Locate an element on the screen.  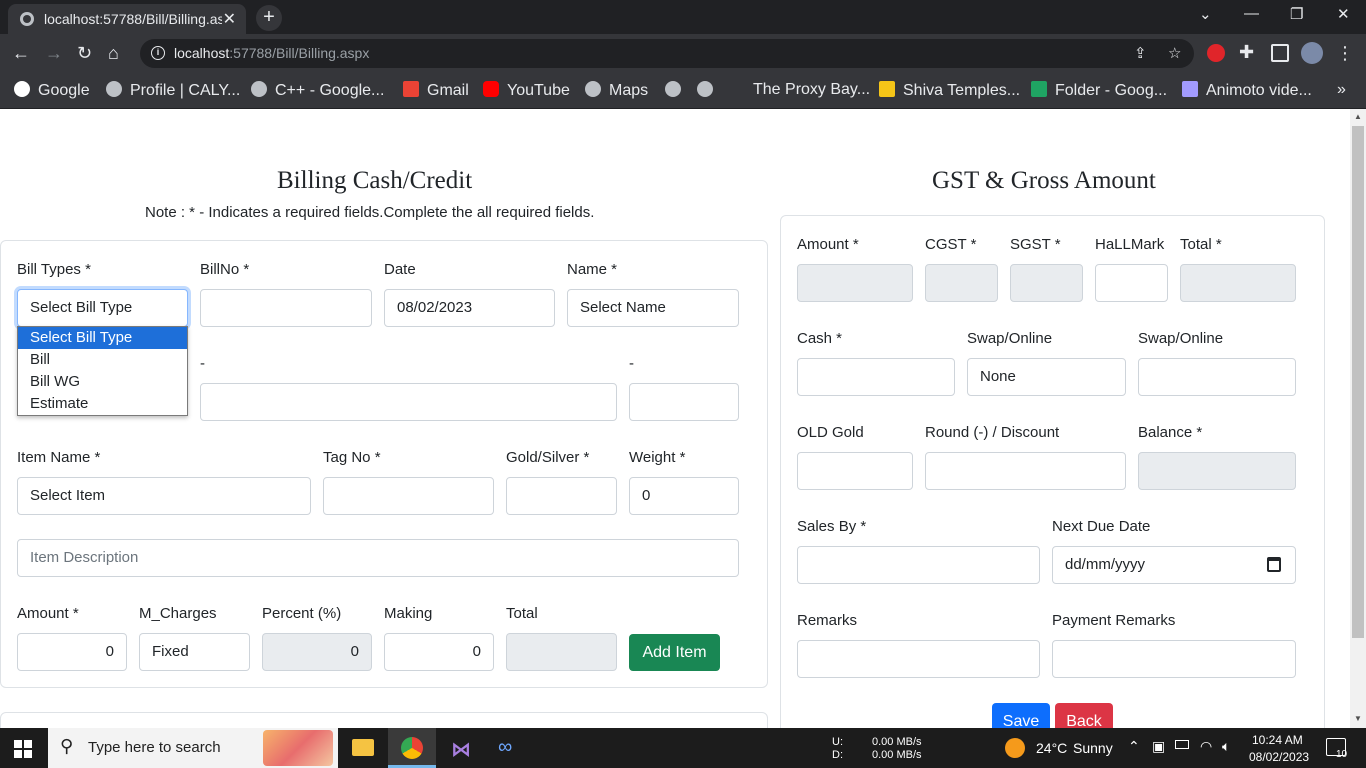
old-gold-input is located at coordinates (855, 471).